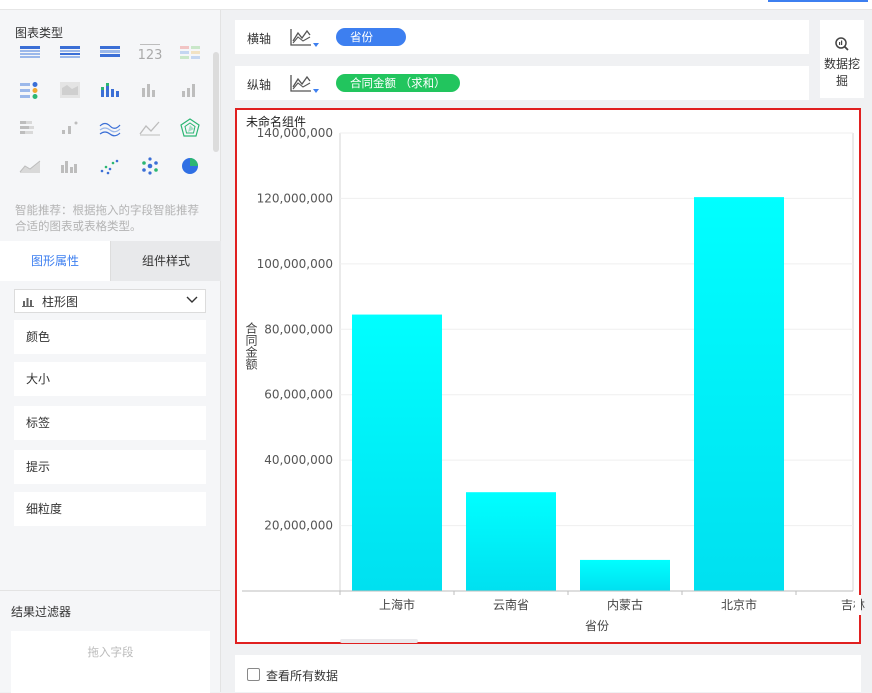 This screenshot has width=872, height=693. I want to click on x-tick-label: 上海市, so click(397, 604).